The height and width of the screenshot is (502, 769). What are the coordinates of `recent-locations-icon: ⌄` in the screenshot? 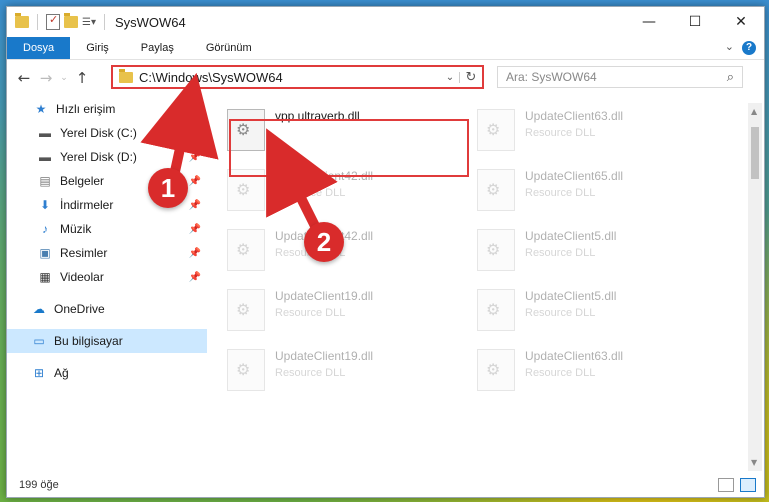 It's located at (64, 78).